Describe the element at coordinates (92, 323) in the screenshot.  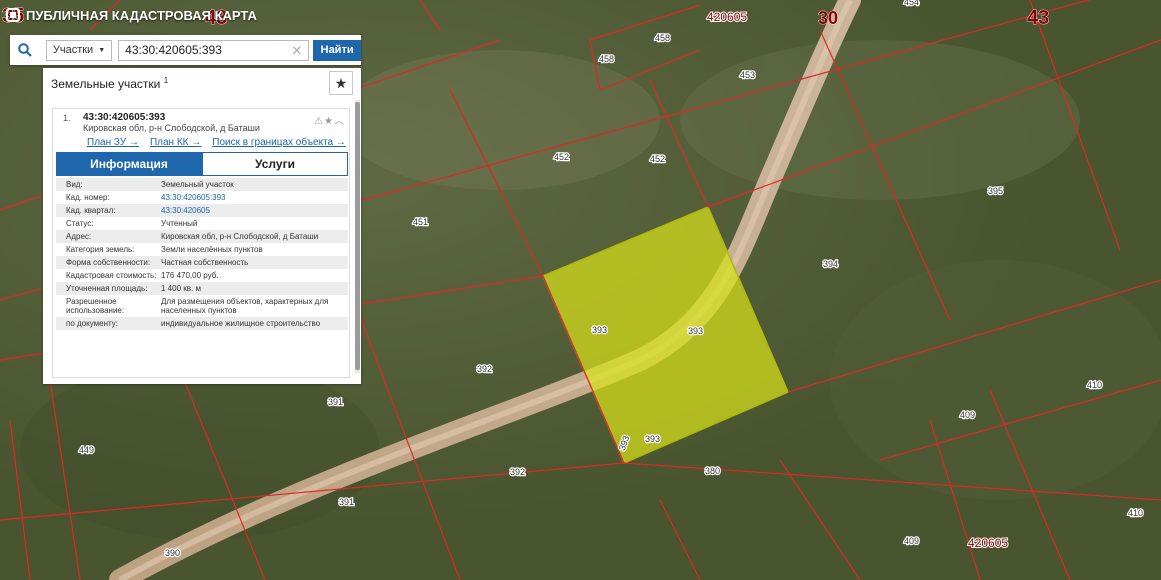
I see `info-key: по документу:` at that location.